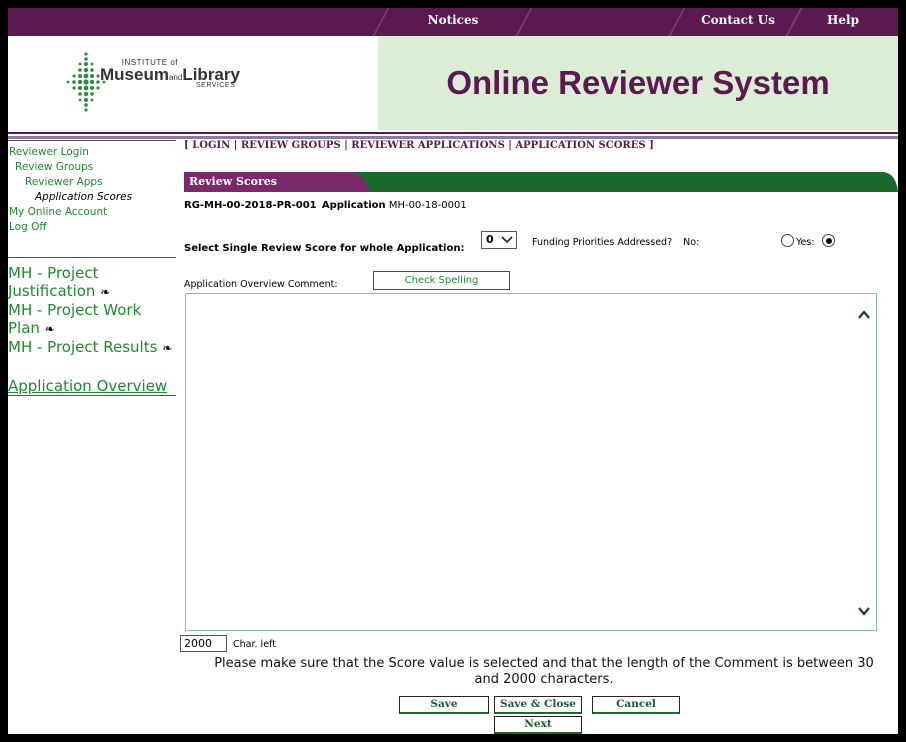 The image size is (906, 742). Describe the element at coordinates (100, 182) in the screenshot. I see `sidebar-link-reviewer-apps: Reviewer Apps` at that location.